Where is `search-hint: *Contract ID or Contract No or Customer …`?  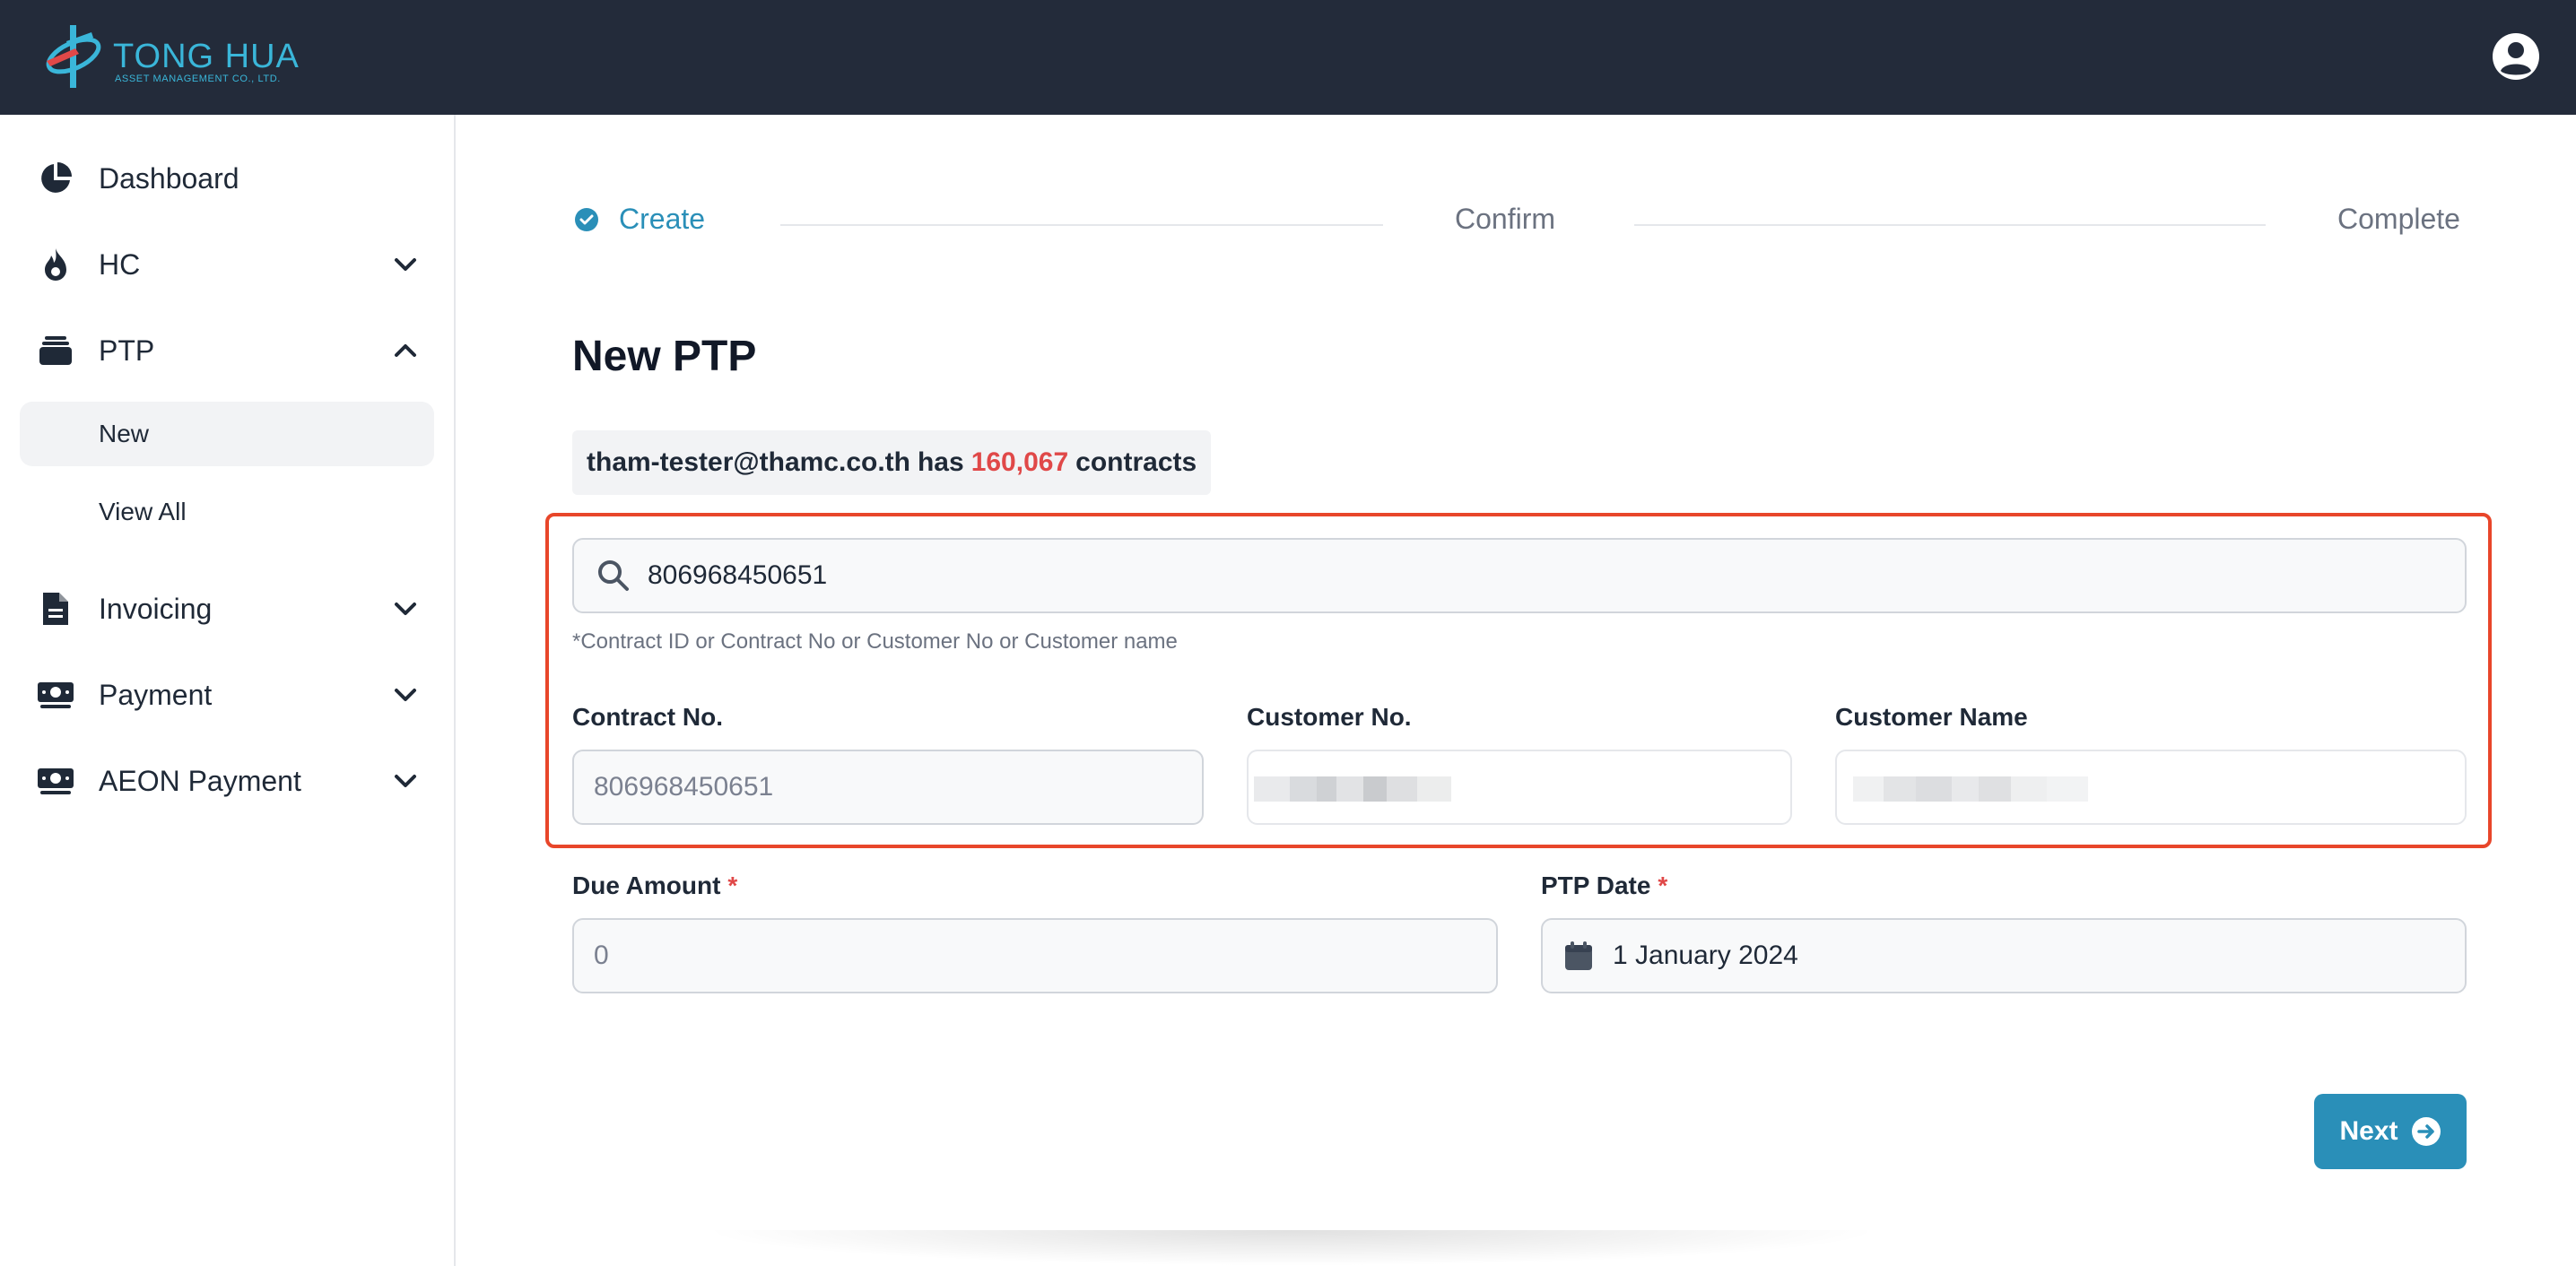
search-hint: *Contract ID or Contract No or Customer … is located at coordinates (875, 641).